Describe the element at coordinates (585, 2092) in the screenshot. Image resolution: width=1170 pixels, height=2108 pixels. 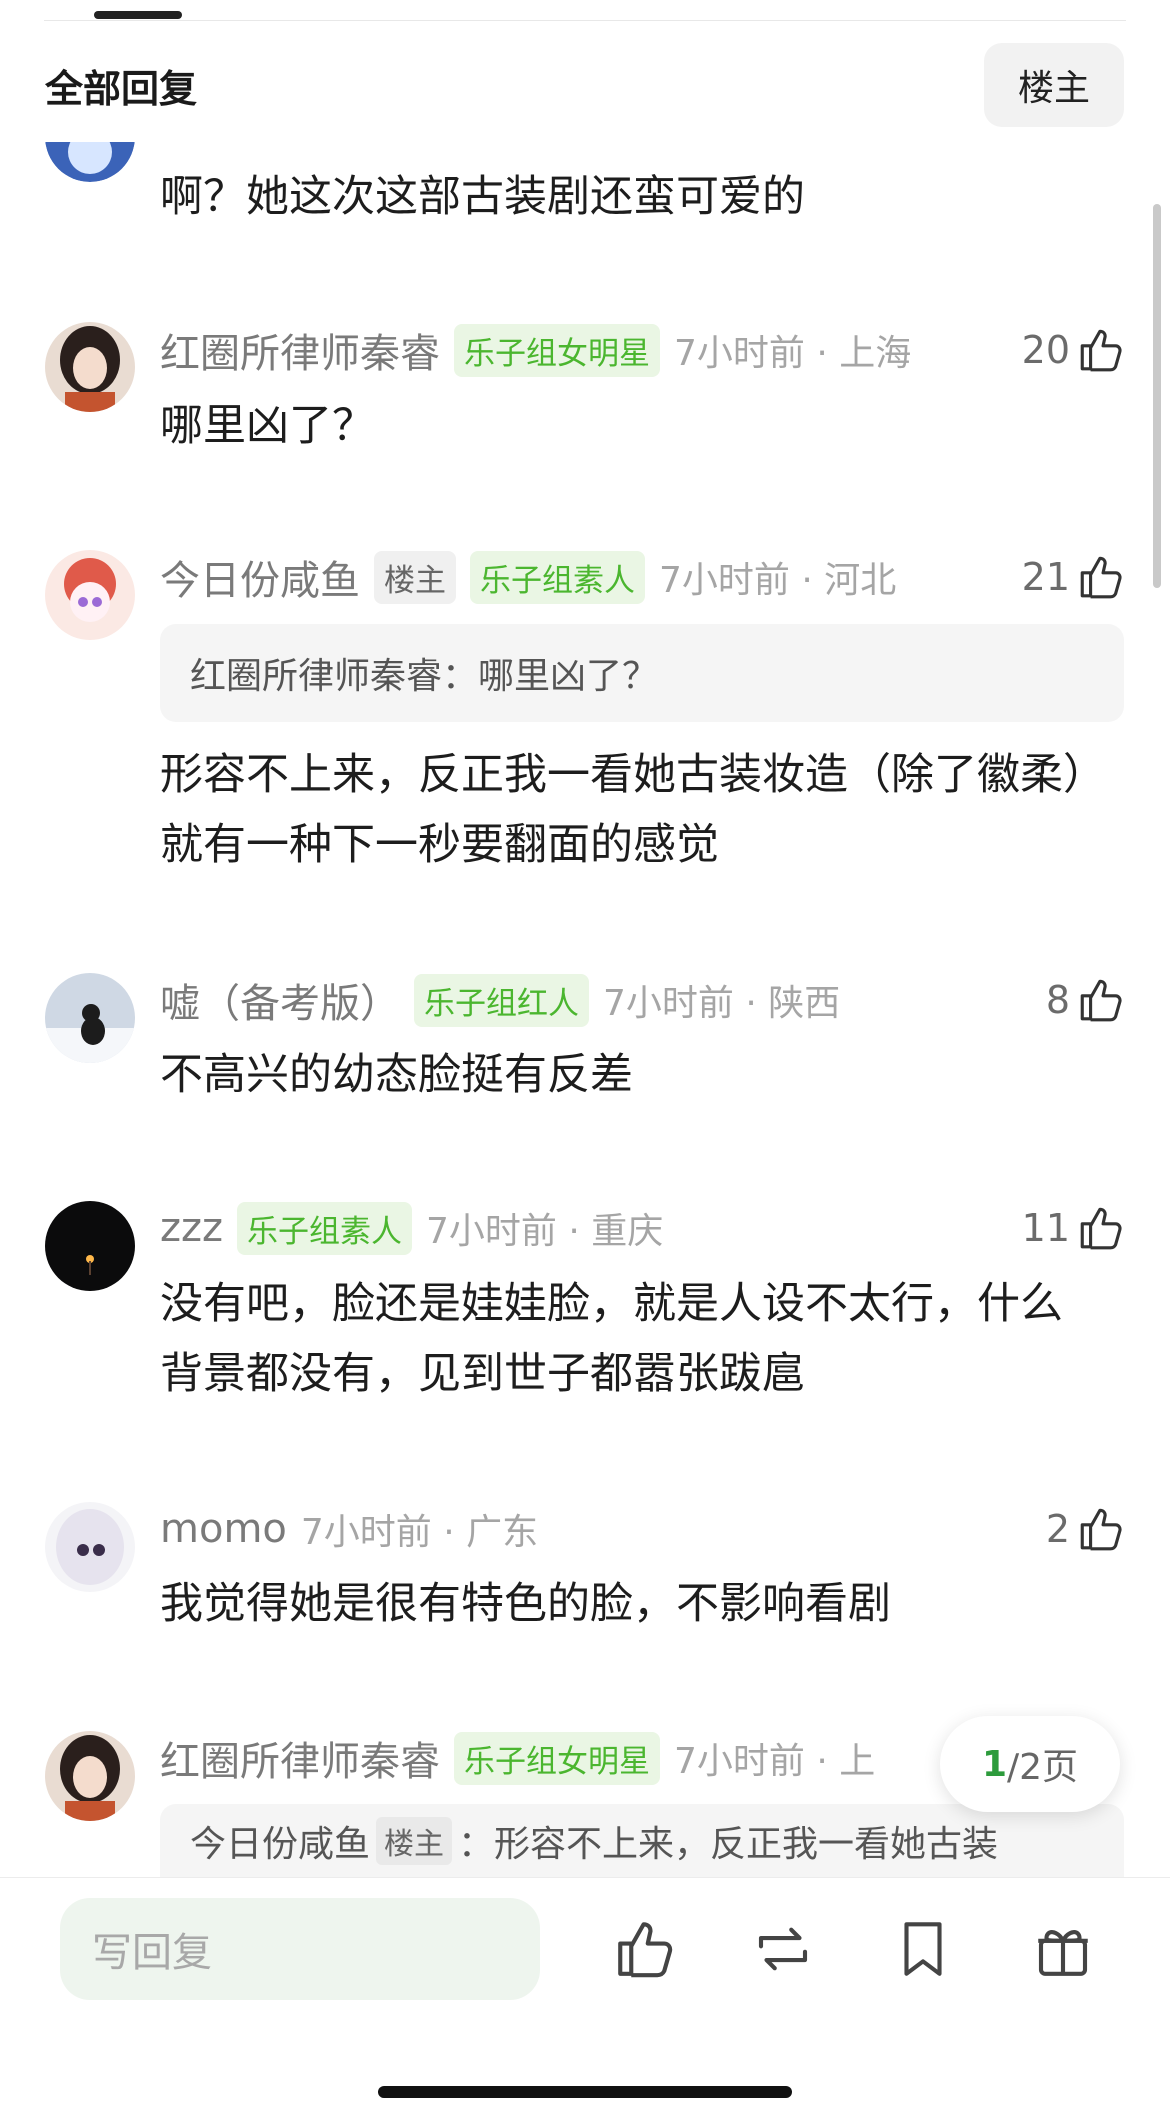
I see `home-indicator` at that location.